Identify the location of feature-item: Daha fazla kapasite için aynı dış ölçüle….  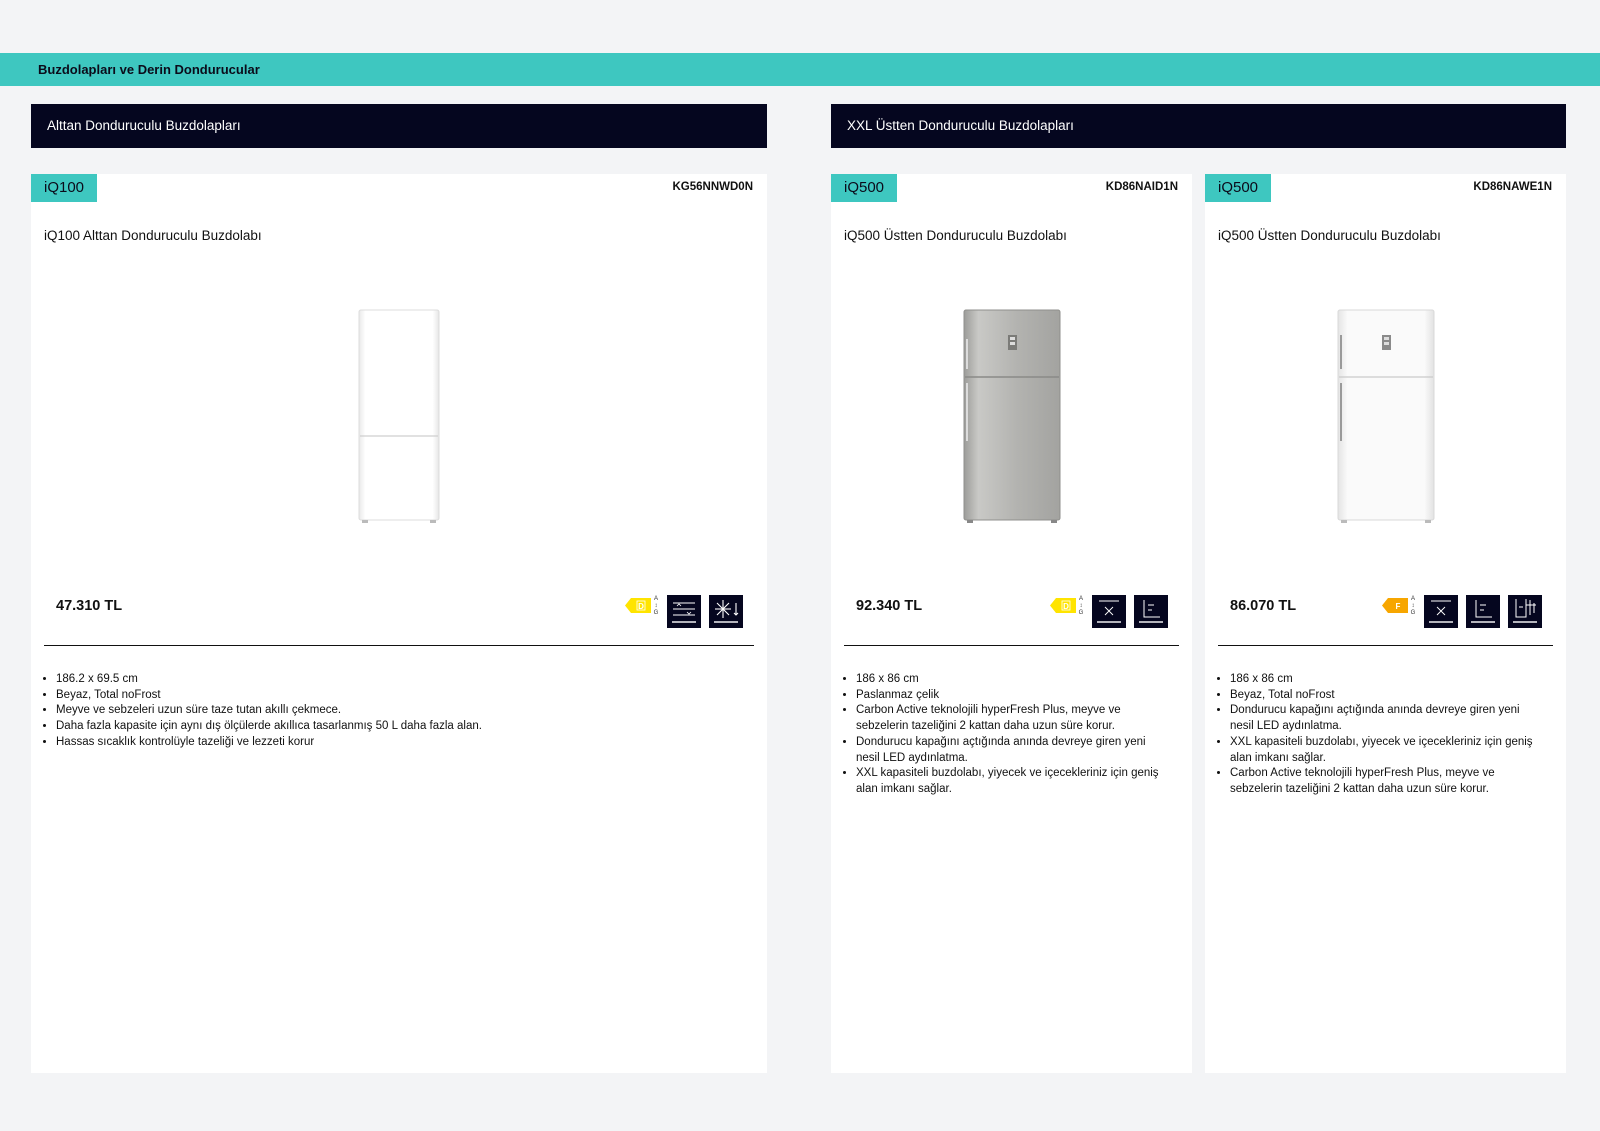
(401, 727).